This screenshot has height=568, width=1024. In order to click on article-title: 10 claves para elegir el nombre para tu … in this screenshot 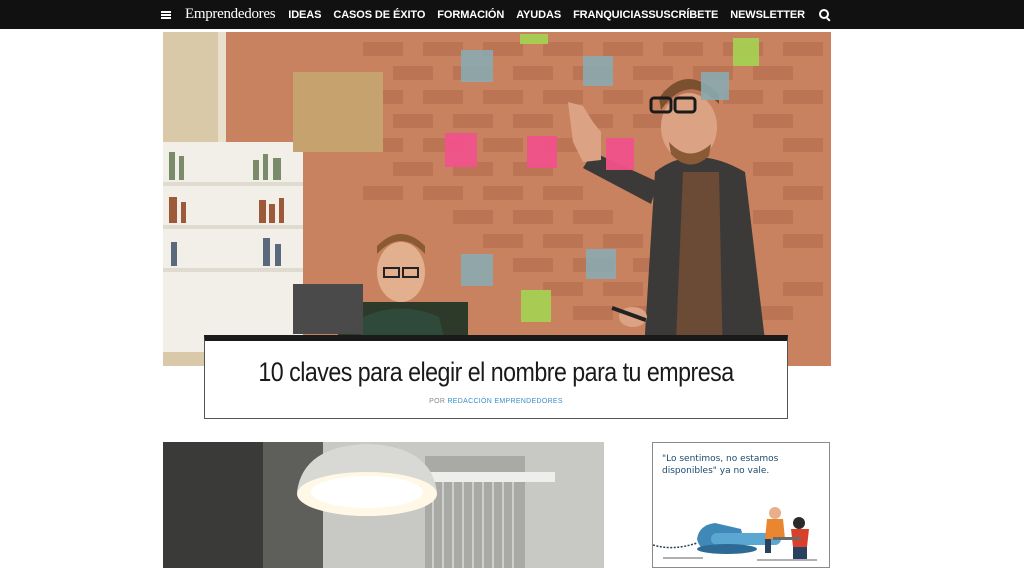, I will do `click(496, 372)`.